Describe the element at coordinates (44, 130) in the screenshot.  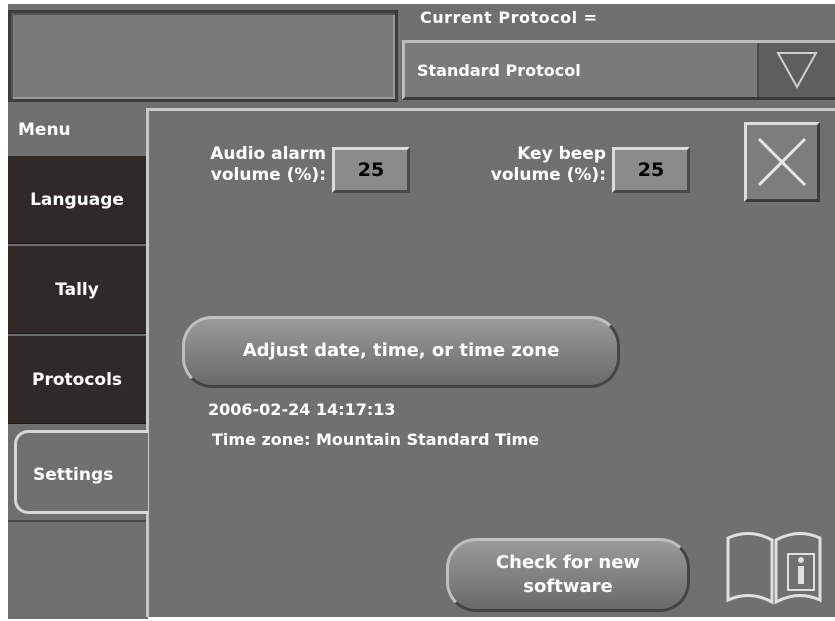
I see `menu-title: Menu` at that location.